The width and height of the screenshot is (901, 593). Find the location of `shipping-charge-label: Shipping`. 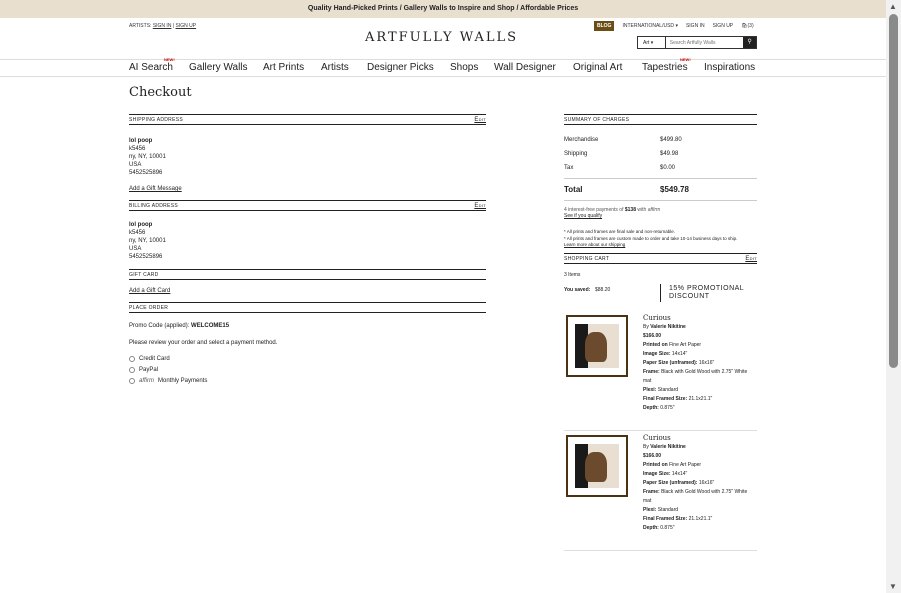

shipping-charge-label: Shipping is located at coordinates (576, 154).